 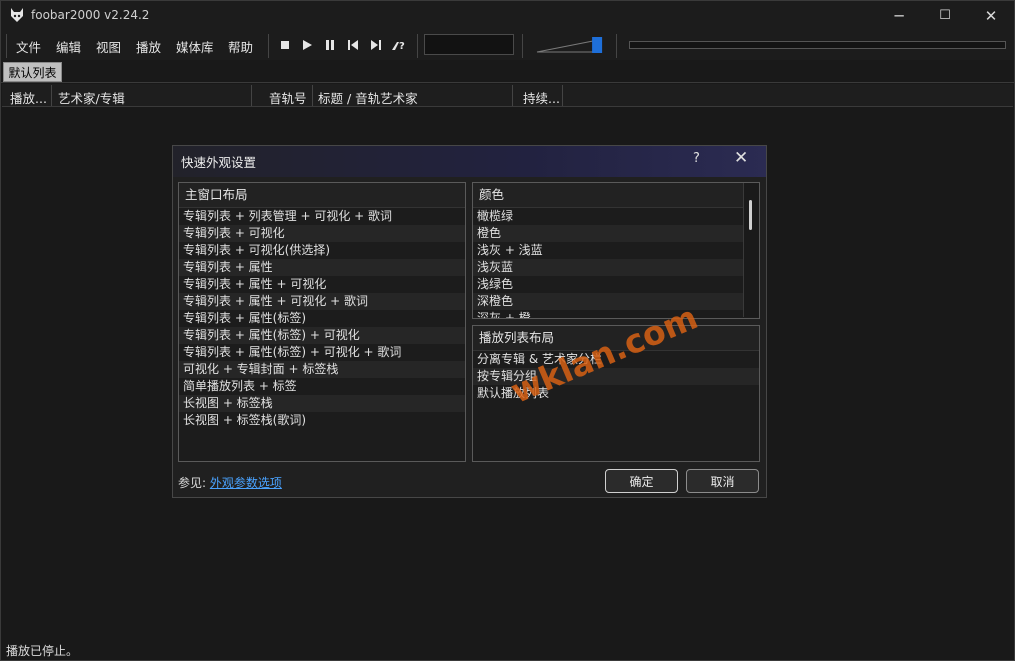 What do you see at coordinates (597, 45) in the screenshot?
I see `volume-thumb` at bounding box center [597, 45].